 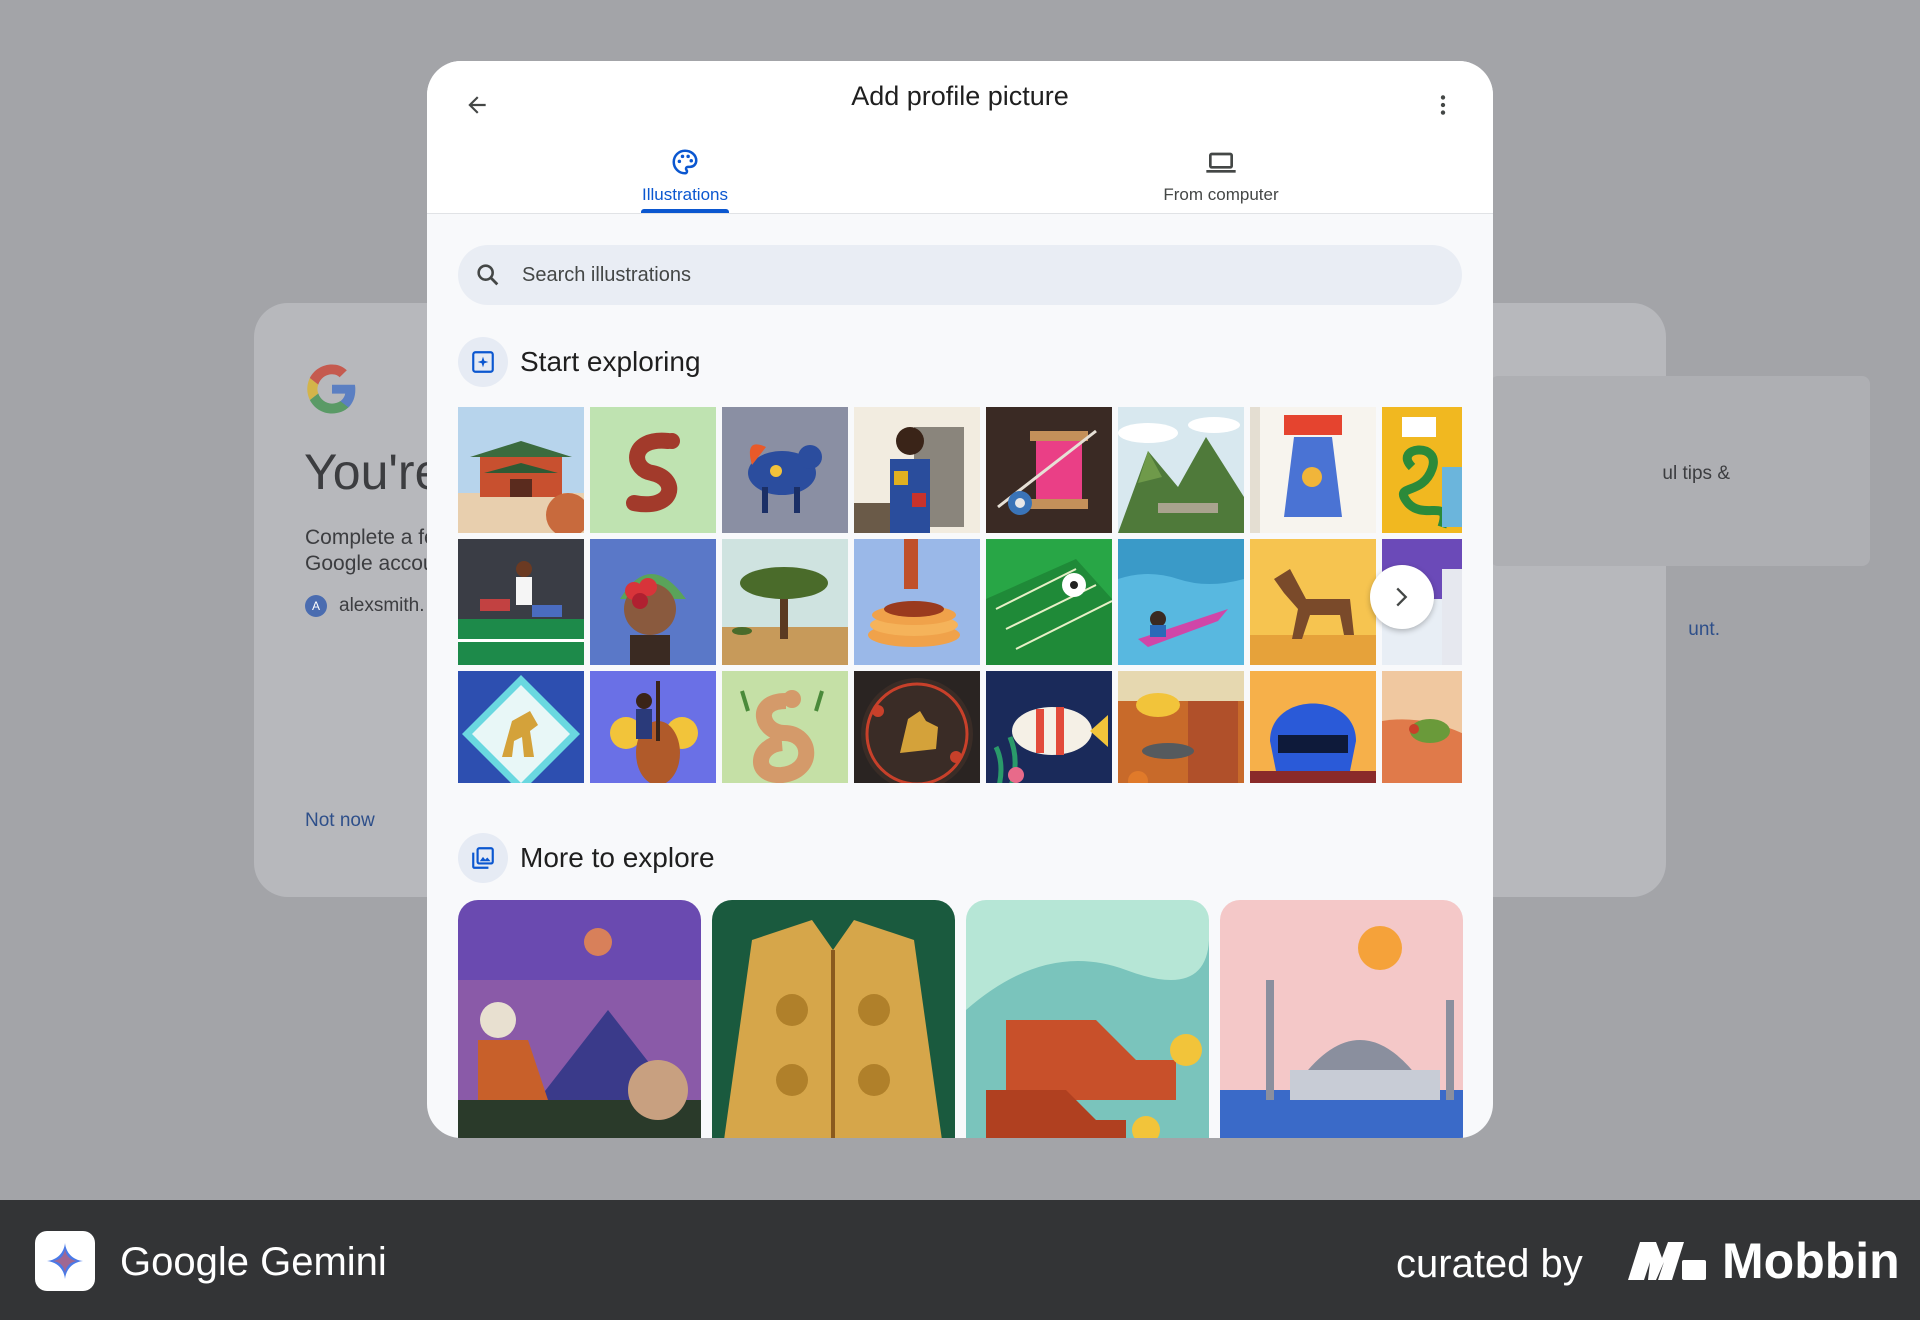 I want to click on tab-from-computer-label: From computer, so click(x=1221, y=194).